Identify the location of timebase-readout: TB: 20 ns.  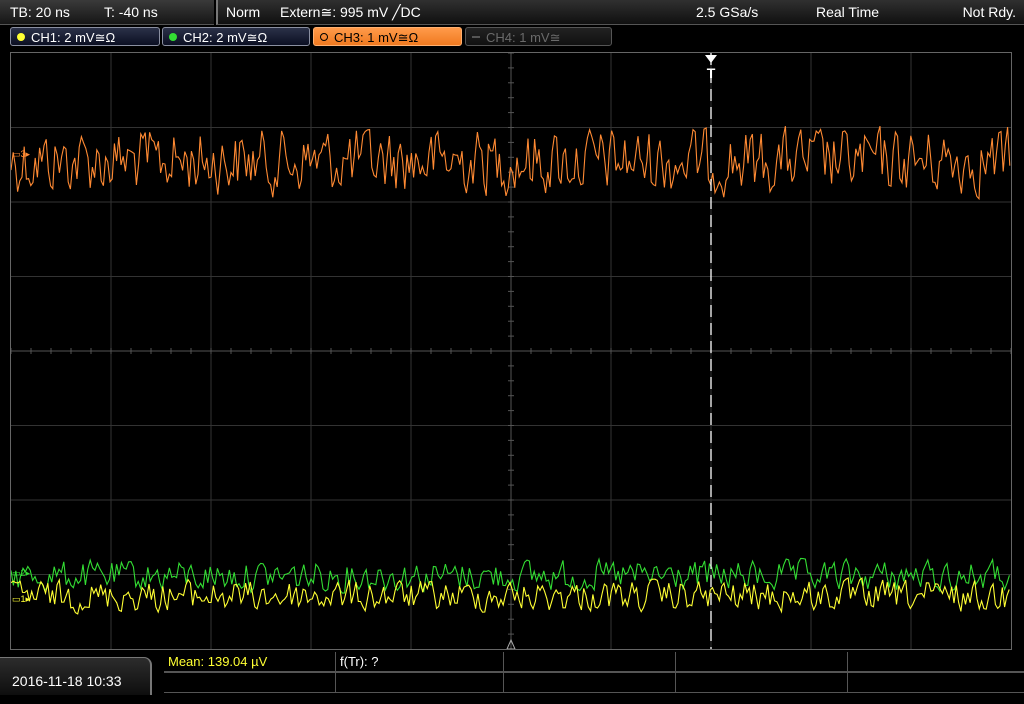
(40, 12).